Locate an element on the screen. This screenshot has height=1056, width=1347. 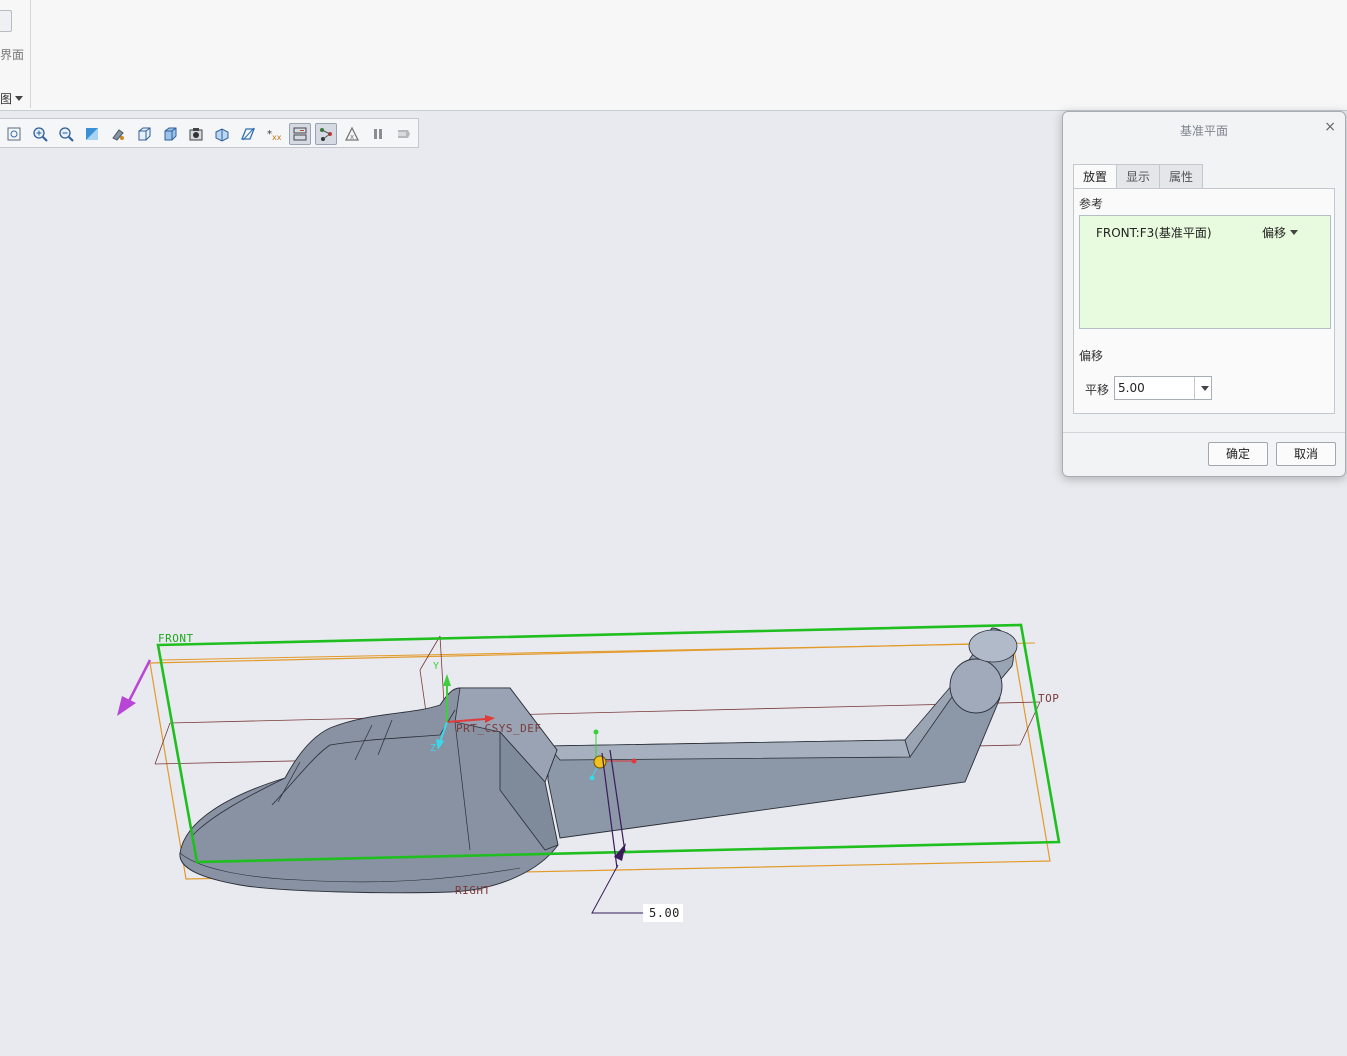
saved-orientations-icon is located at coordinates (144, 134).